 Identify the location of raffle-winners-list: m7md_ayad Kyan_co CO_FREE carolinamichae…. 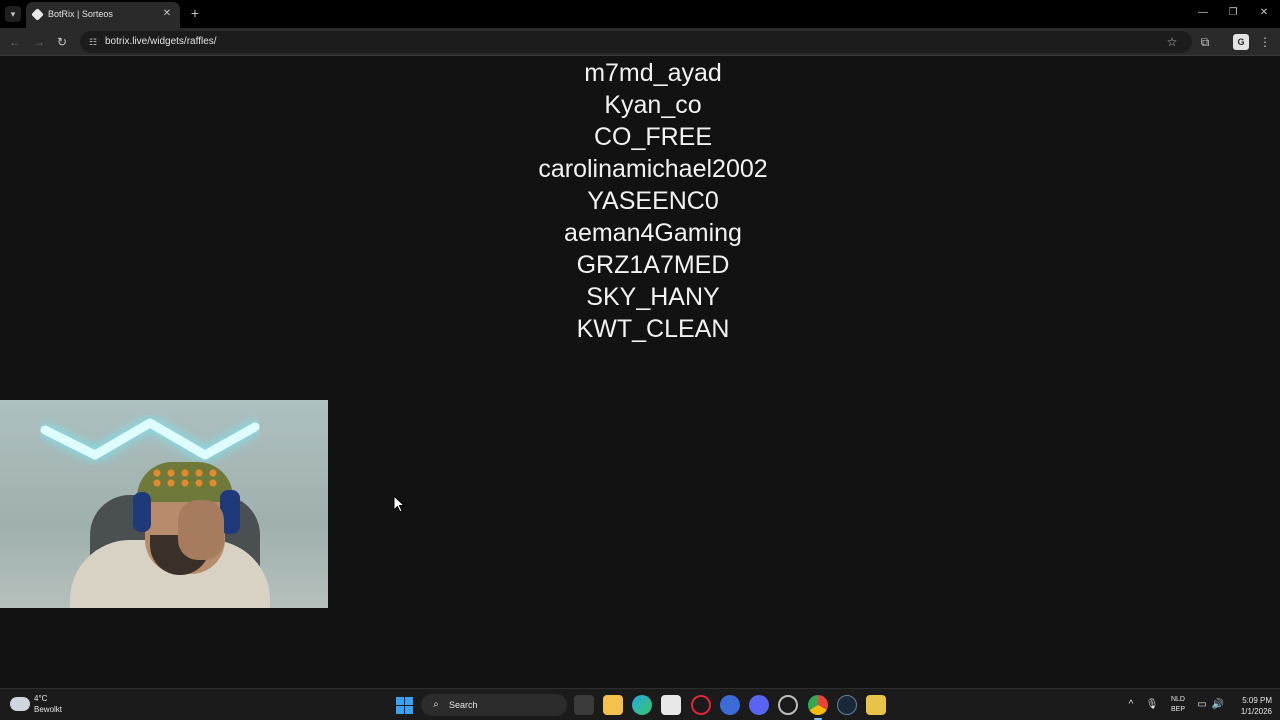
(653, 201).